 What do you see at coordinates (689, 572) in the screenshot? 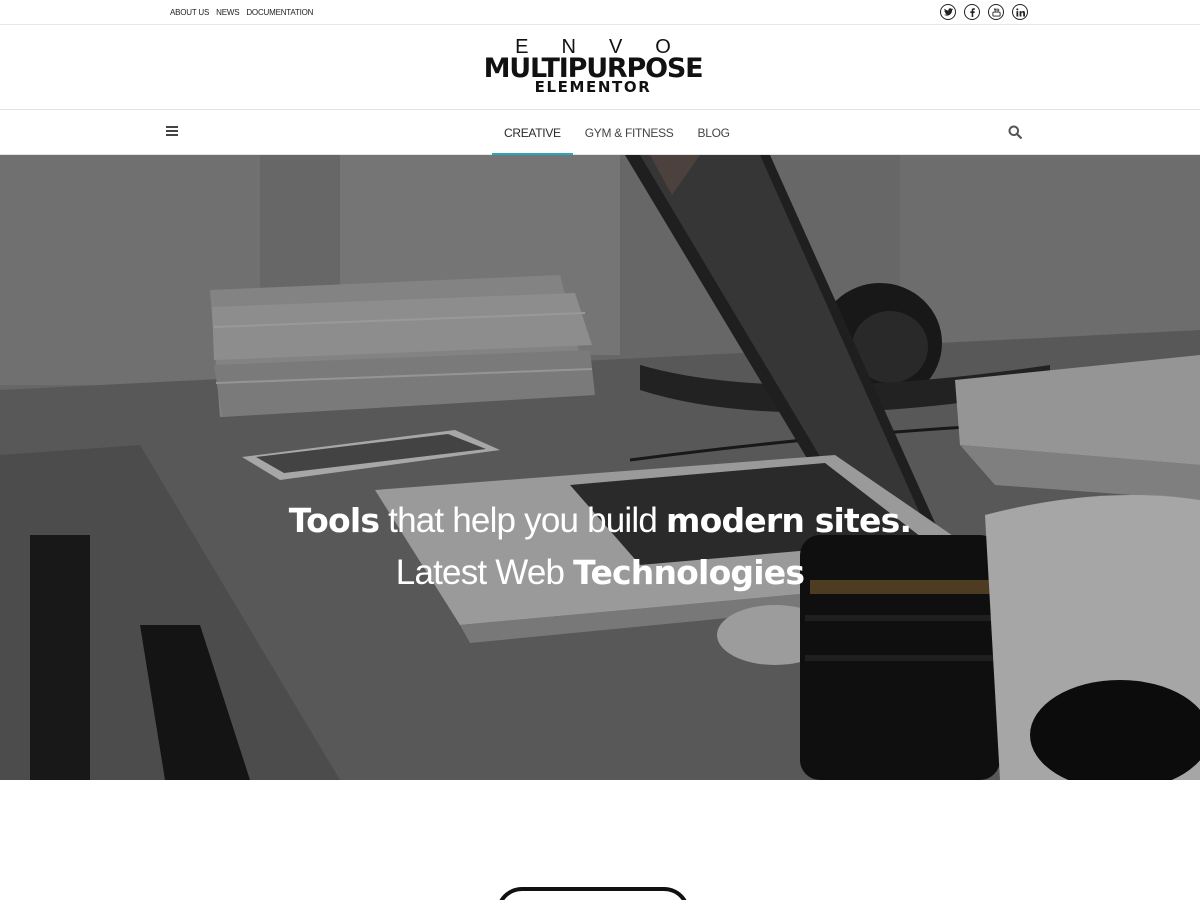
I see `hero-bold-technologies: Technologies` at bounding box center [689, 572].